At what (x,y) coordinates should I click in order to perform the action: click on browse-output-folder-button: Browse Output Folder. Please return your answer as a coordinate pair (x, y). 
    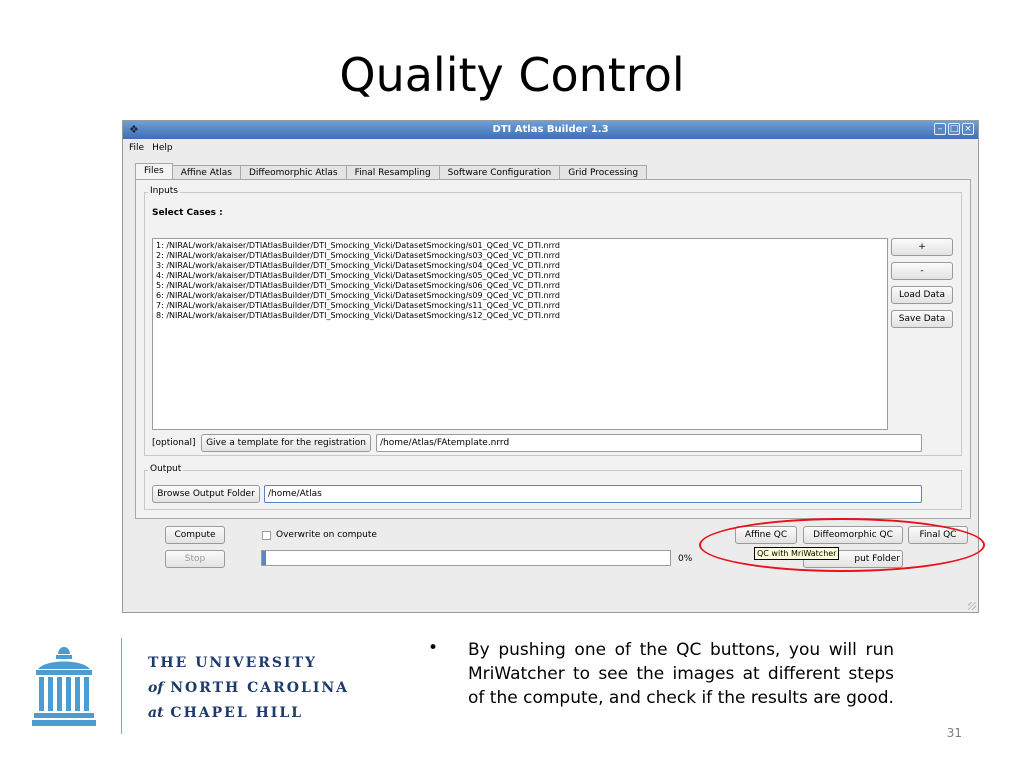
    Looking at the image, I should click on (206, 494).